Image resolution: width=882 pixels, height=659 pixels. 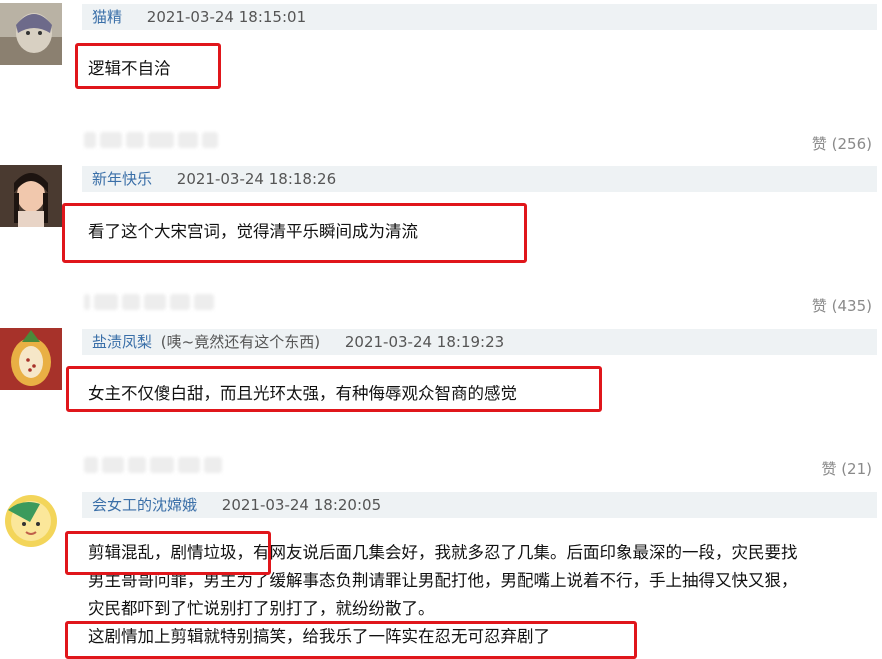 What do you see at coordinates (846, 468) in the screenshot?
I see `like-button: 赞 (21)` at bounding box center [846, 468].